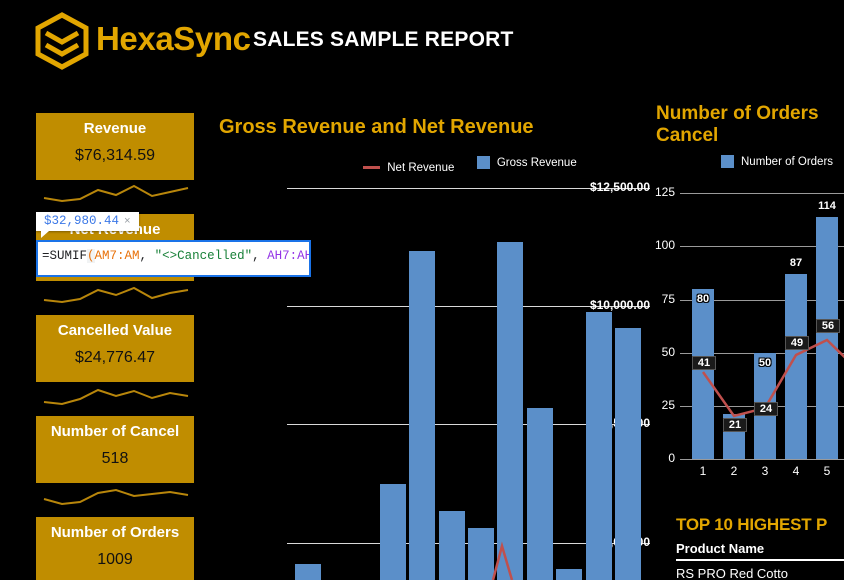 The height and width of the screenshot is (580, 844). I want to click on legend-item-number-of-orders: Number of Orders, so click(777, 161).